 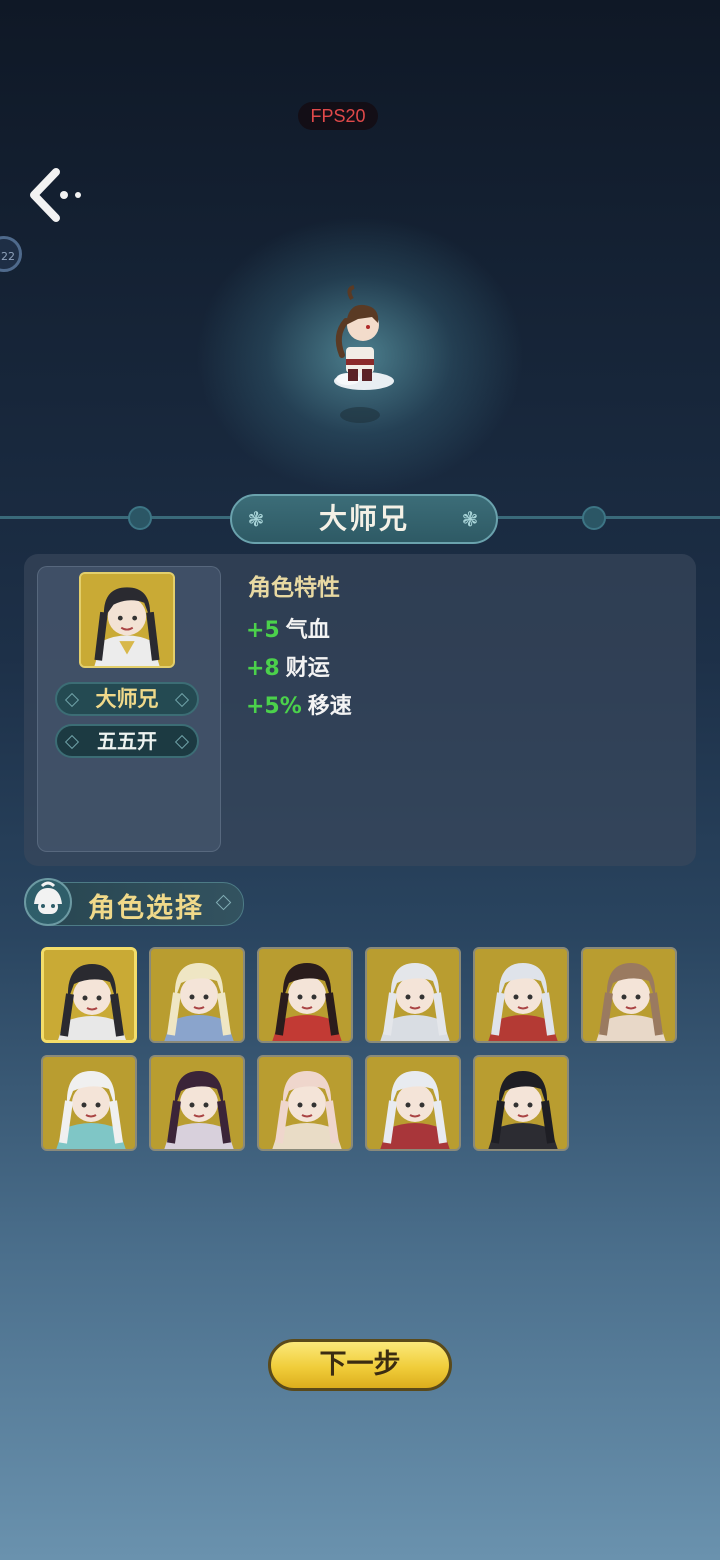 I want to click on character-name-banner: 大师兄 ❃ ❃, so click(x=364, y=519).